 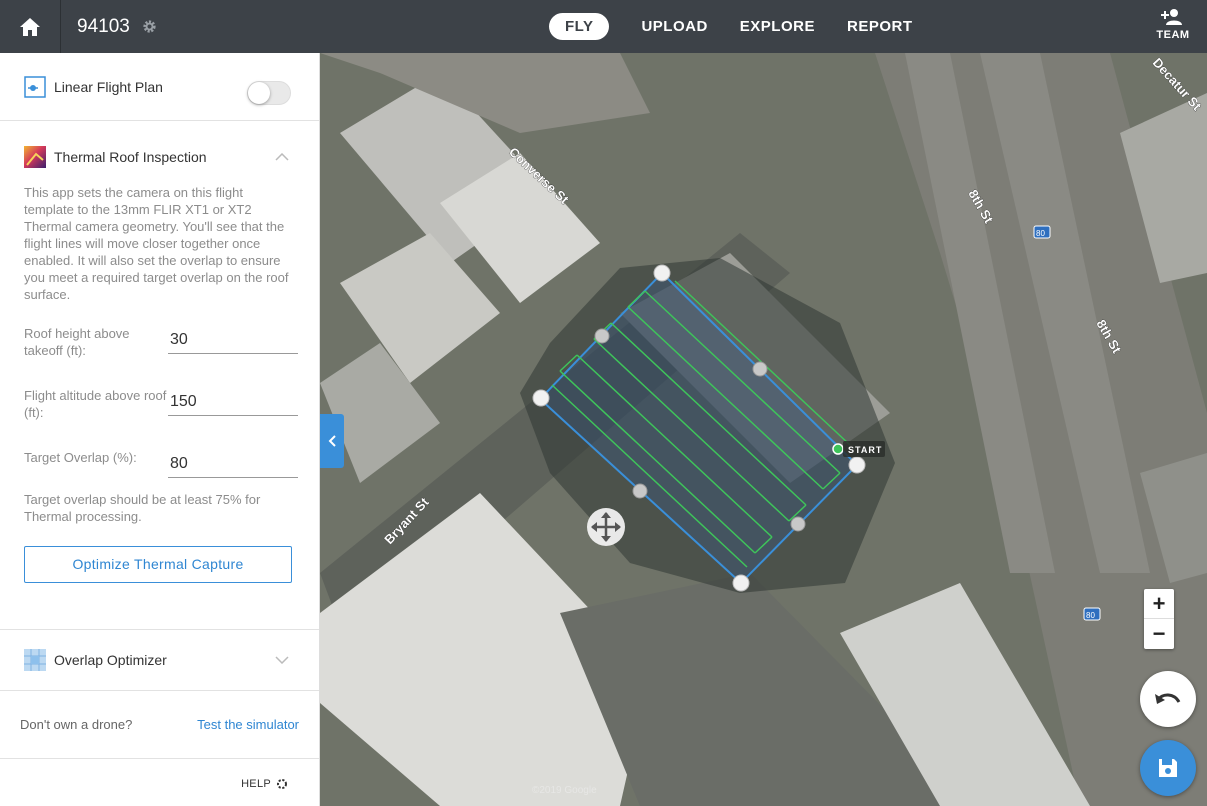 What do you see at coordinates (35, 157) in the screenshot?
I see `thermal-app-icon` at bounding box center [35, 157].